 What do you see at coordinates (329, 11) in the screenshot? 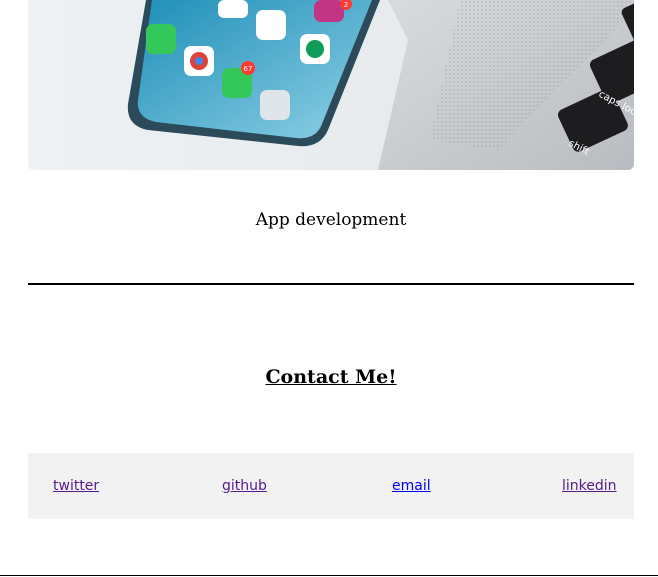
I see `instagram-app-icon` at bounding box center [329, 11].